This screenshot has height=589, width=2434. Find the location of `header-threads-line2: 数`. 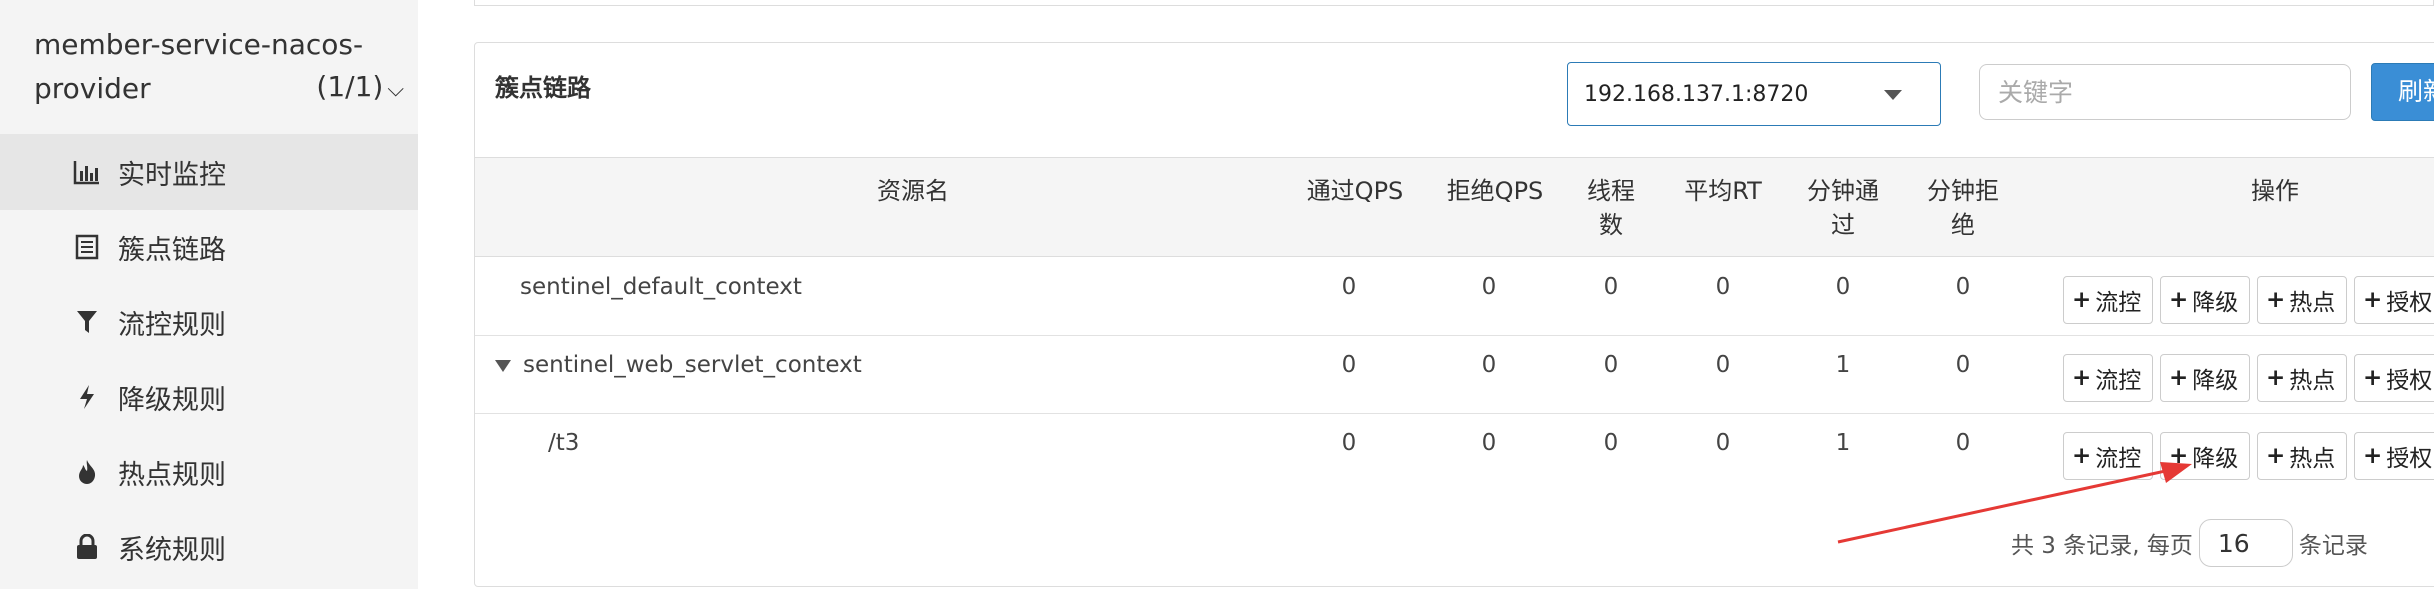

header-threads-line2: 数 is located at coordinates (1611, 225).